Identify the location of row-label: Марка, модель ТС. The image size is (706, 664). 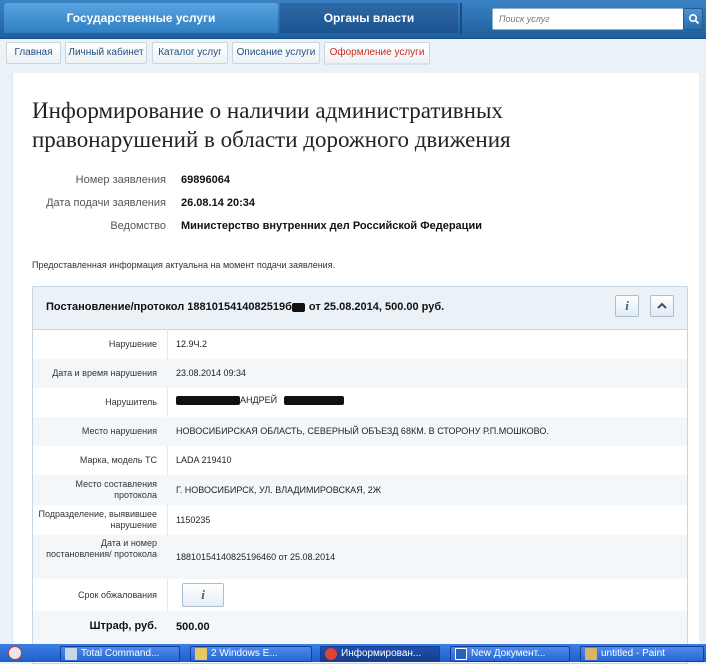
(118, 460).